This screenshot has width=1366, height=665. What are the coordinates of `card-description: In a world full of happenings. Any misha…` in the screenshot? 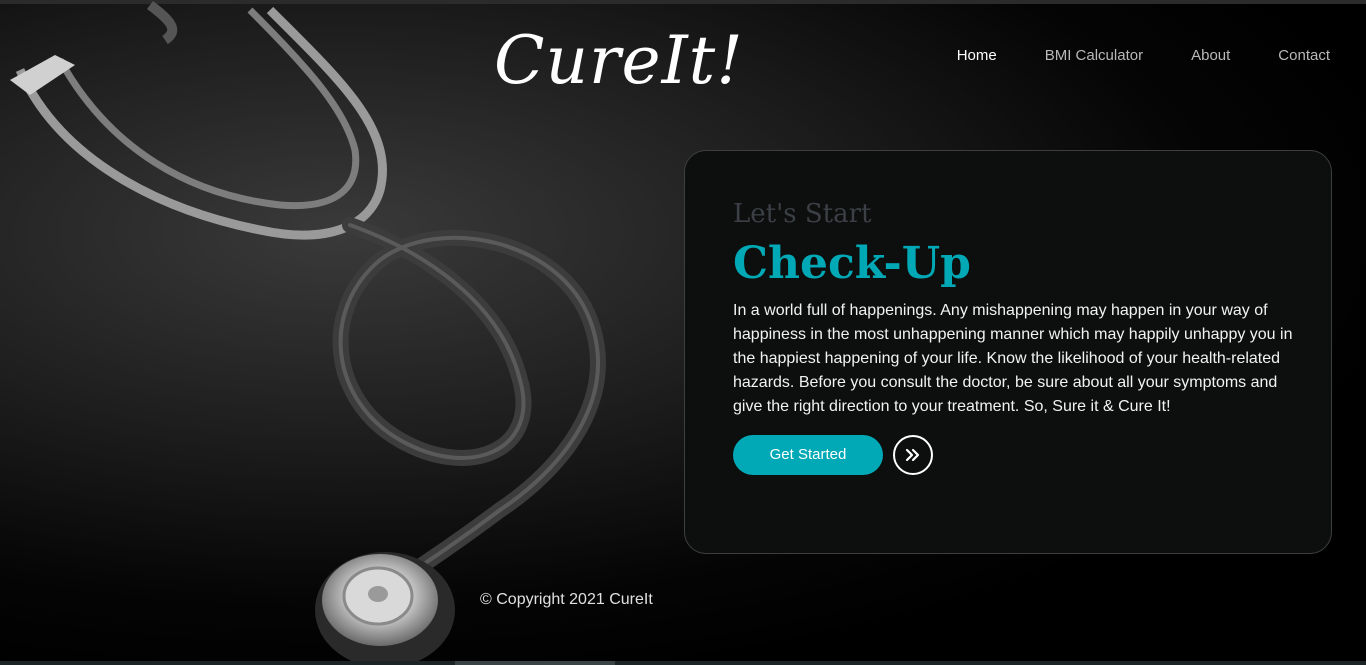 It's located at (1013, 358).